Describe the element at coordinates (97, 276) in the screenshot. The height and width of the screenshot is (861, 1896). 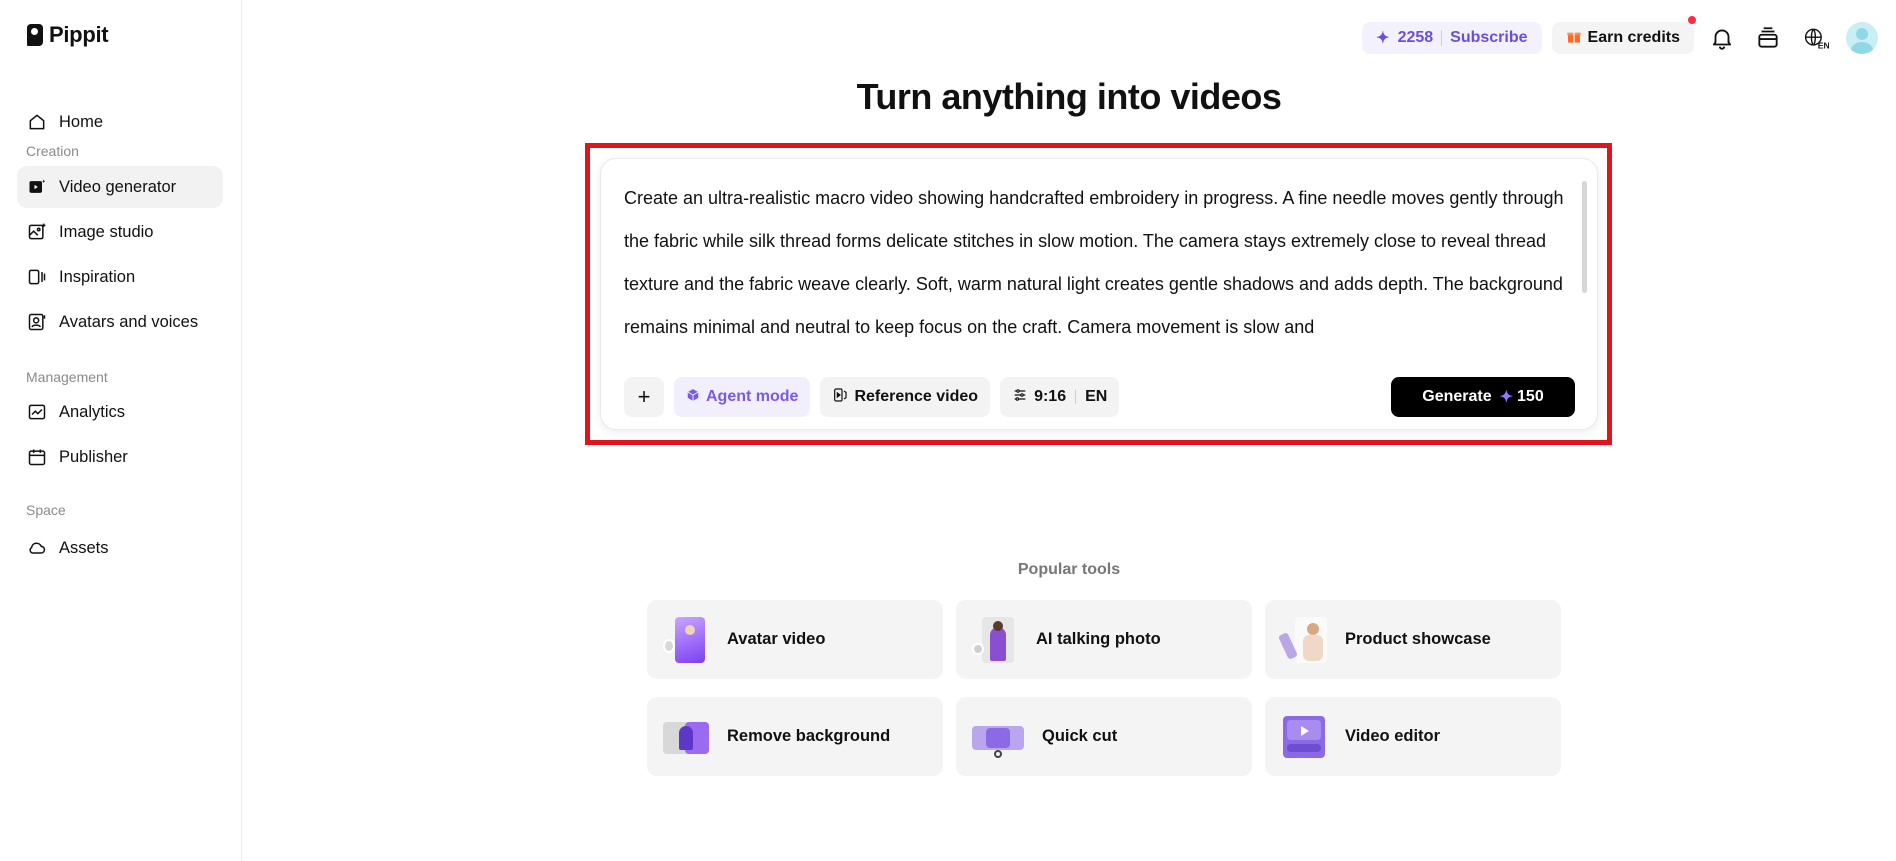
I see `sidebar-item-label: Inspiration` at that location.